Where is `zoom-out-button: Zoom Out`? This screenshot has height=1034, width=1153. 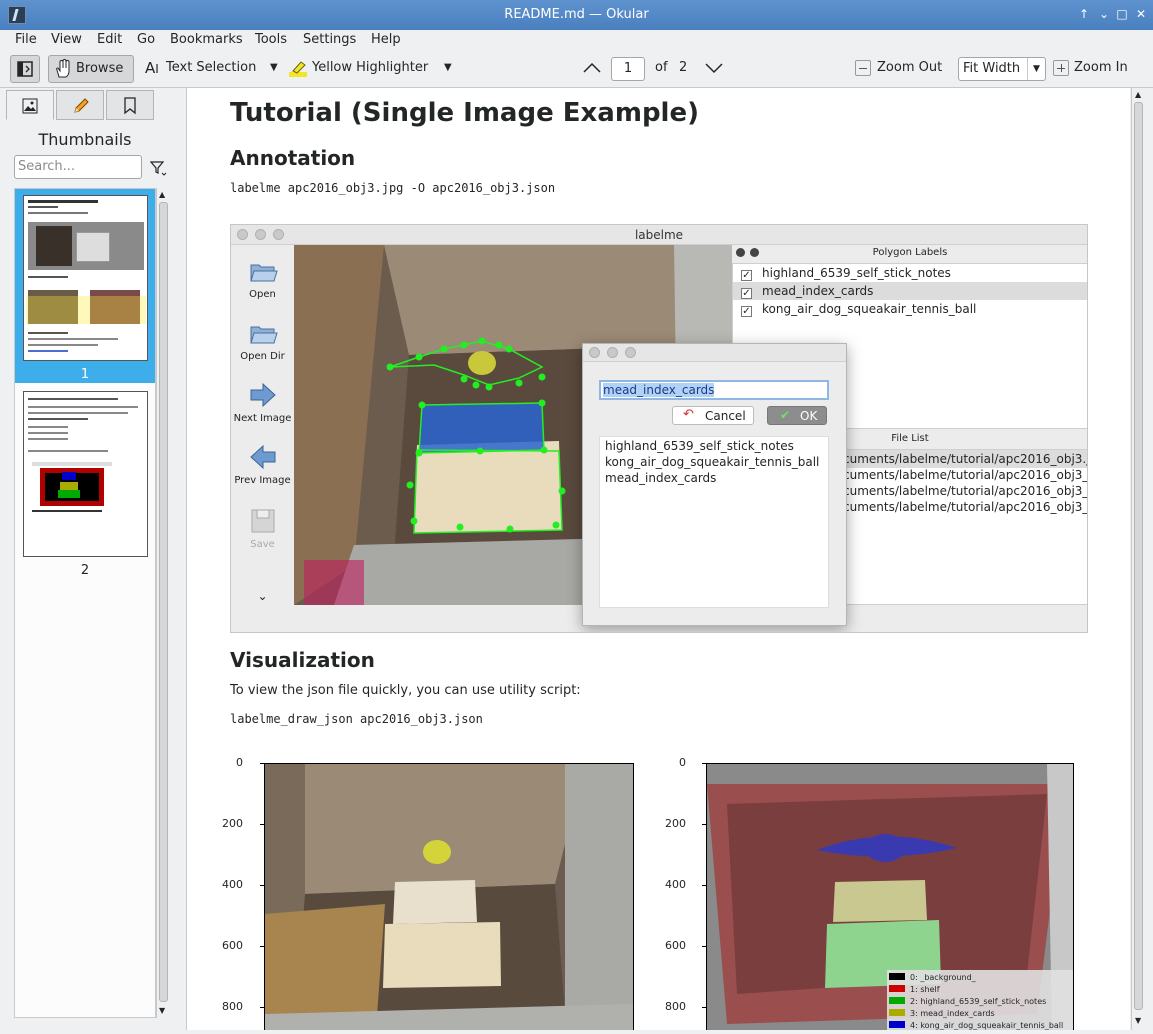
zoom-out-button: Zoom Out is located at coordinates (902, 69).